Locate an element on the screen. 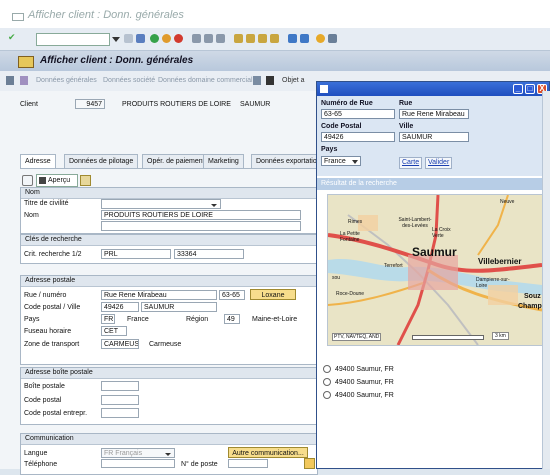 The height and width of the screenshot is (475, 550). extension-field is located at coordinates (248, 463).